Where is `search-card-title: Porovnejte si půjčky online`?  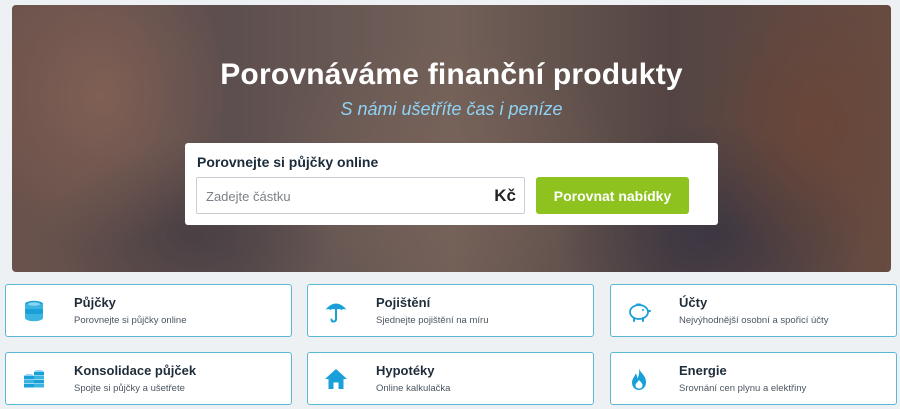
search-card-title: Porovnejte si půjčky online is located at coordinates (288, 162).